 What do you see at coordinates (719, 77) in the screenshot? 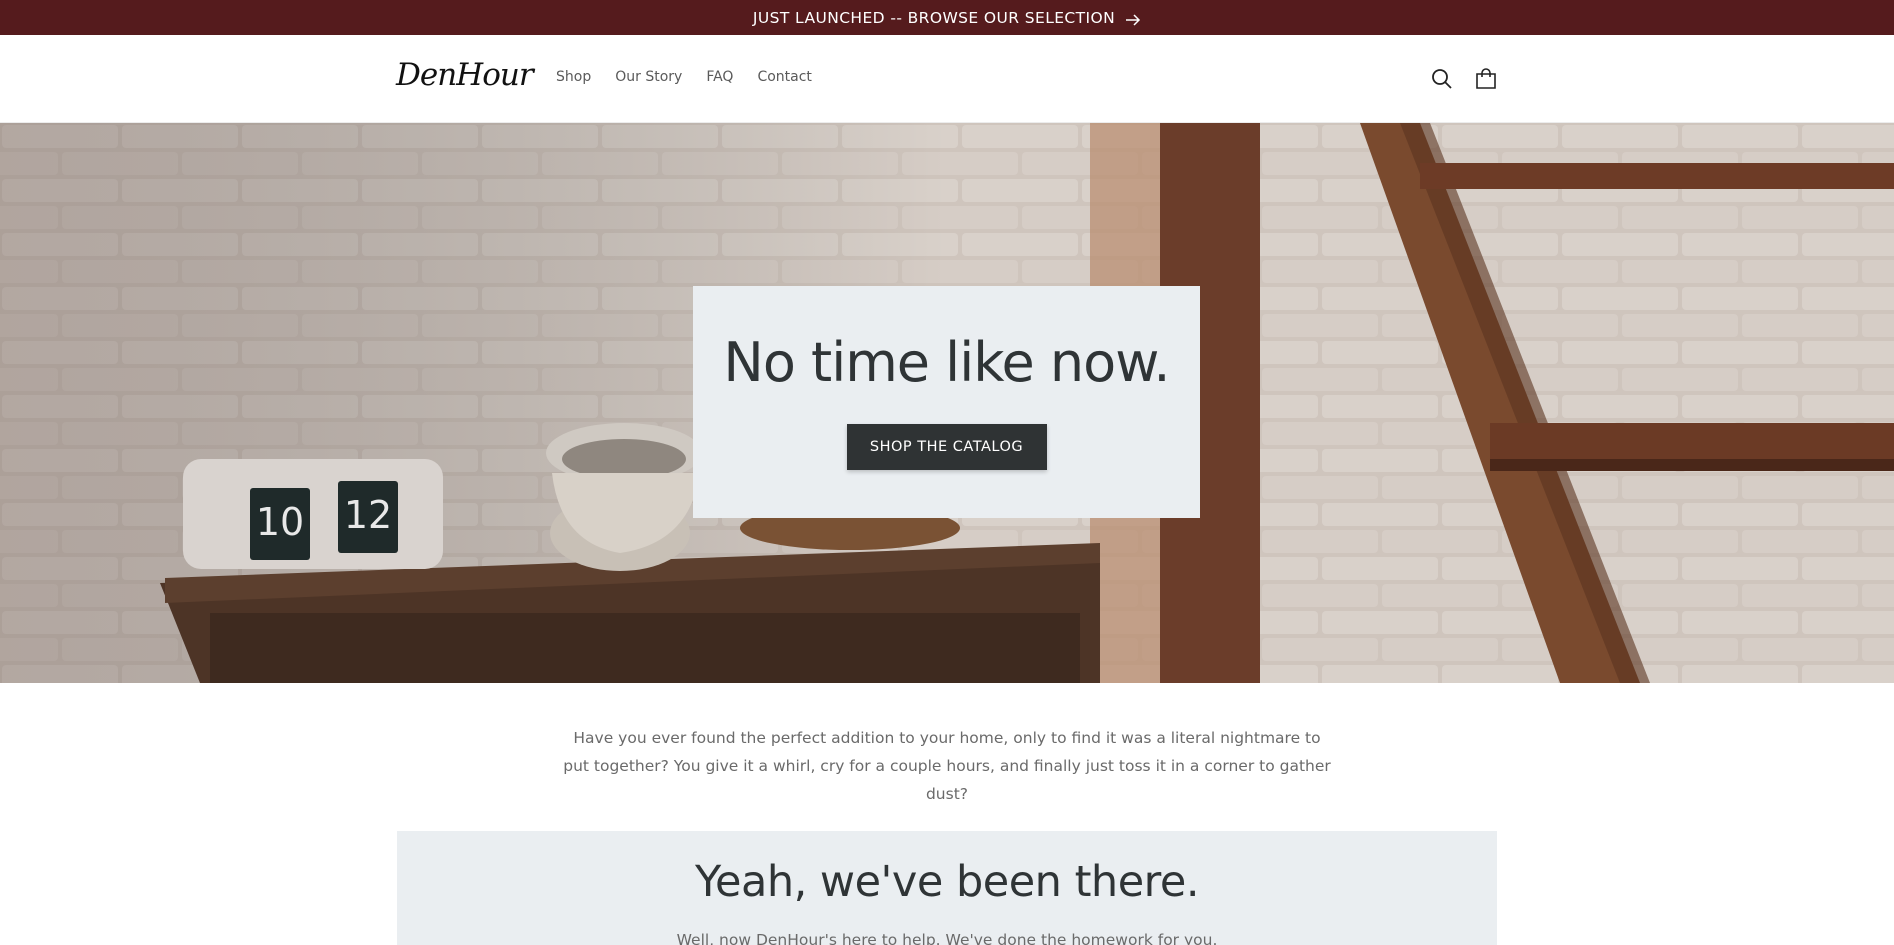
I see `nav-item-faq: FAQ` at bounding box center [719, 77].